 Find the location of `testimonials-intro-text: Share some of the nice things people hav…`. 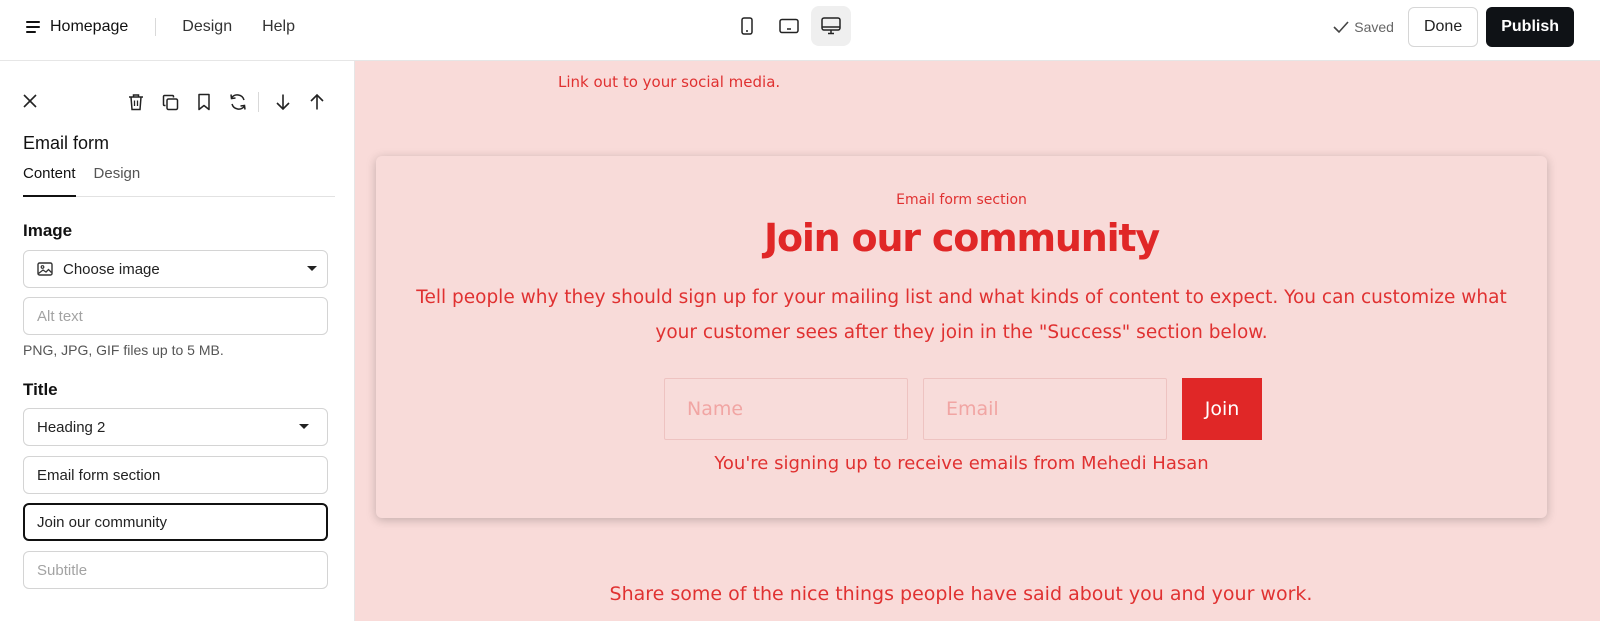

testimonials-intro-text: Share some of the nice things people hav… is located at coordinates (961, 594).